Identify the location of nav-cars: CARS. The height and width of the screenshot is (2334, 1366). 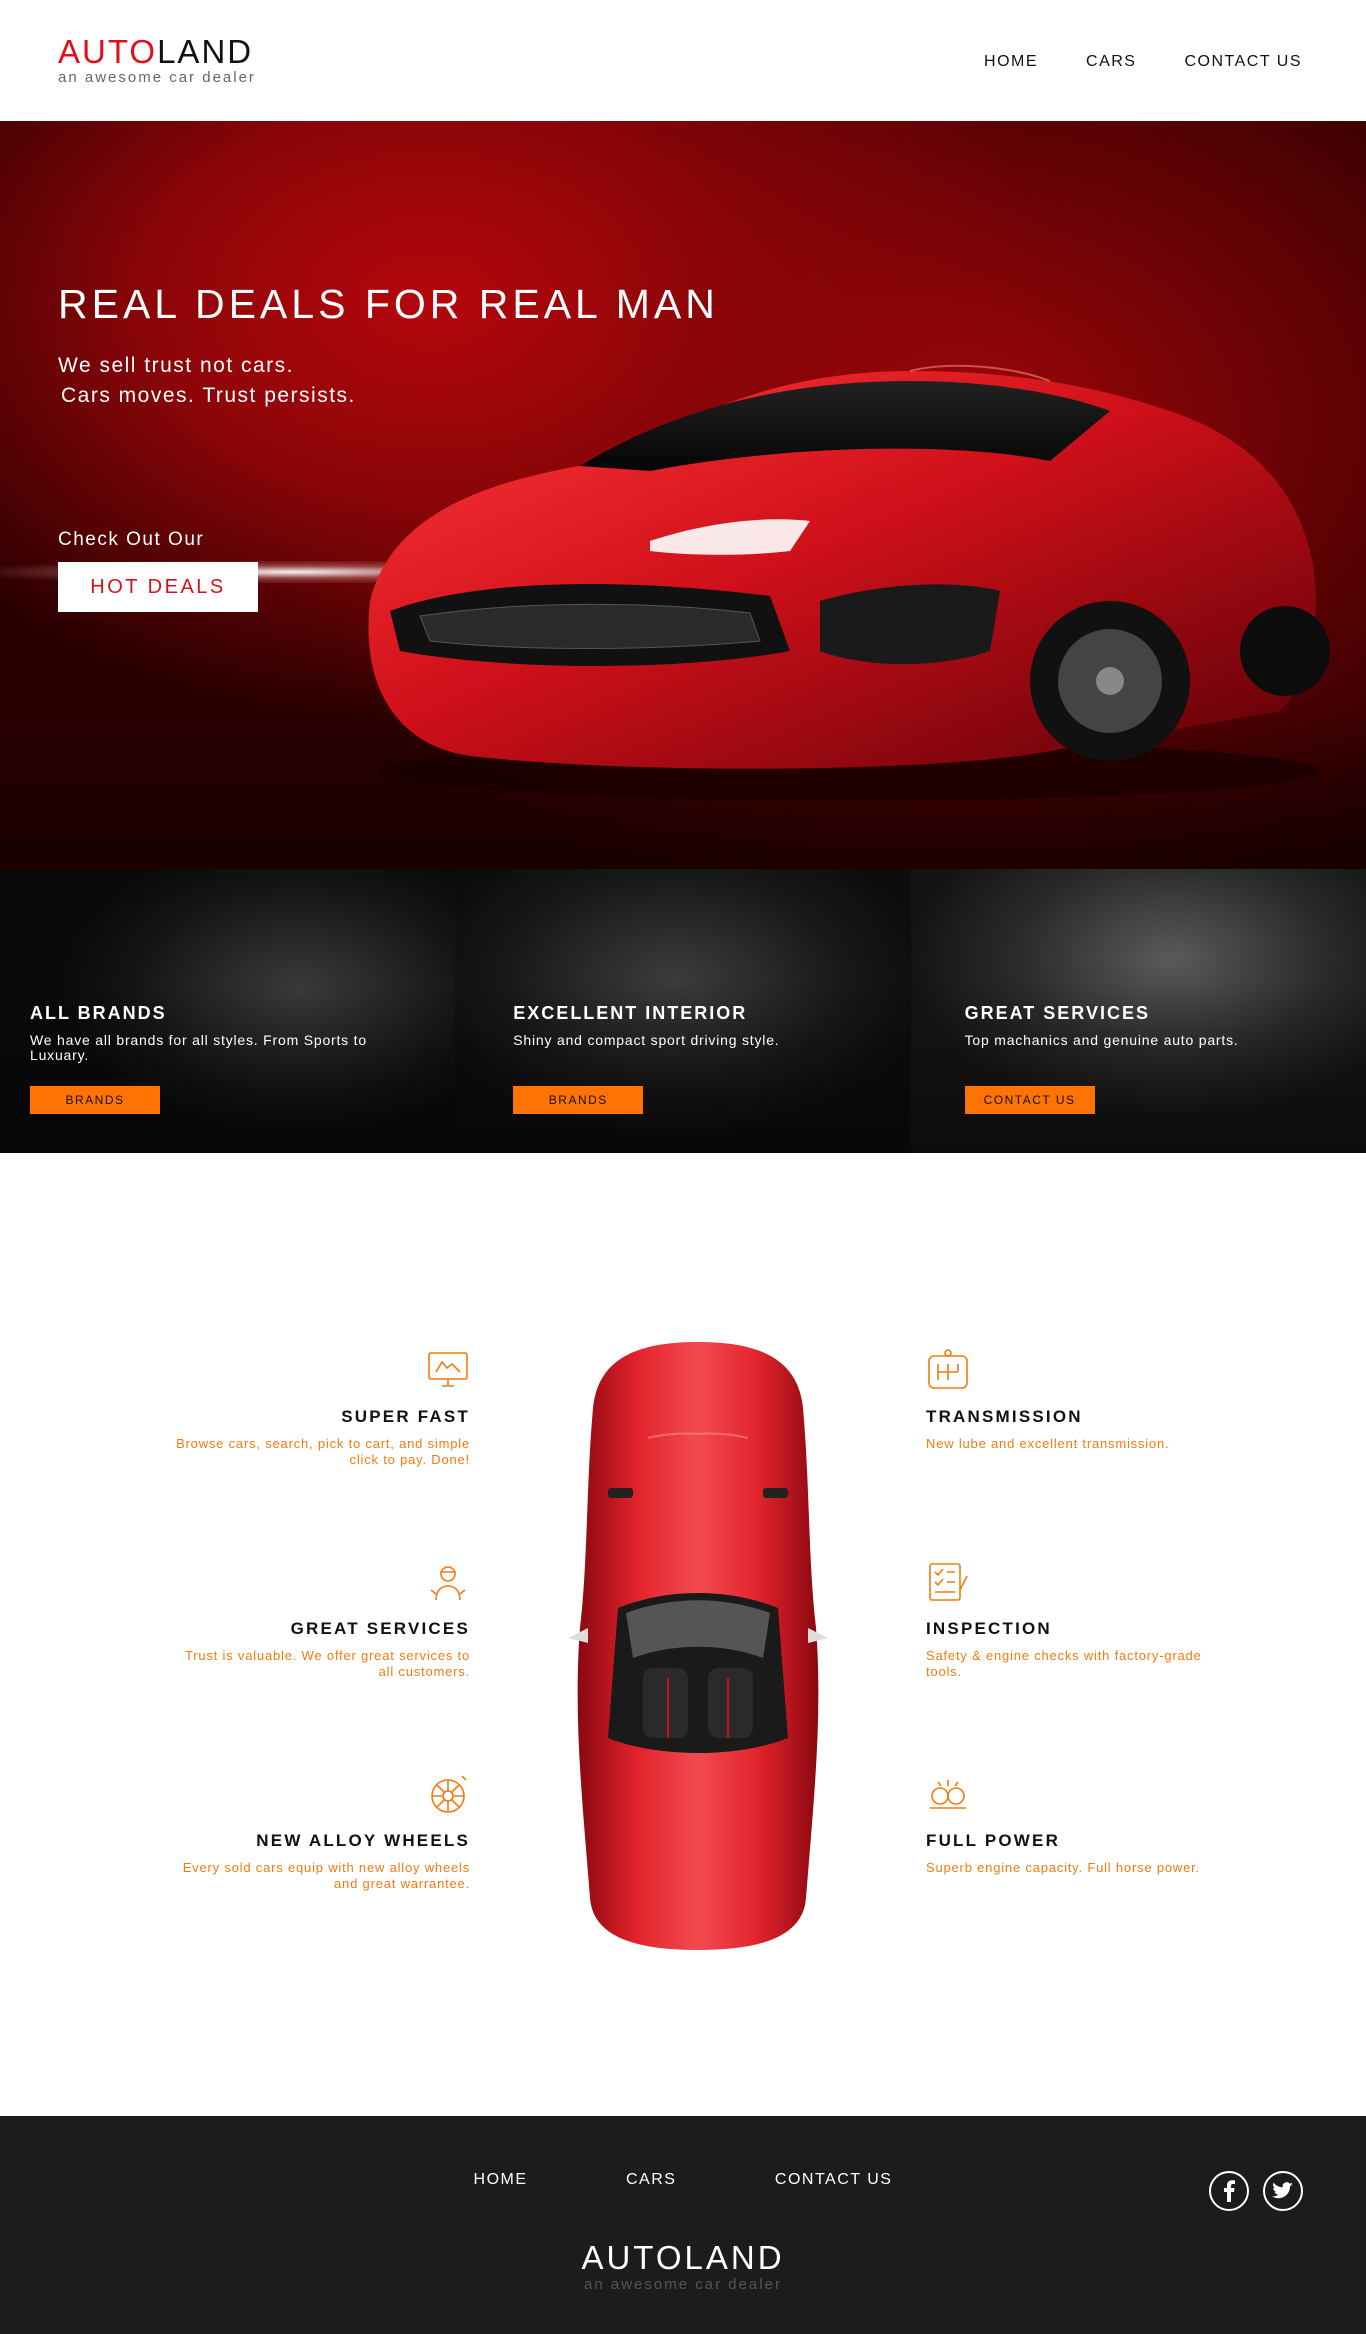
(1111, 62).